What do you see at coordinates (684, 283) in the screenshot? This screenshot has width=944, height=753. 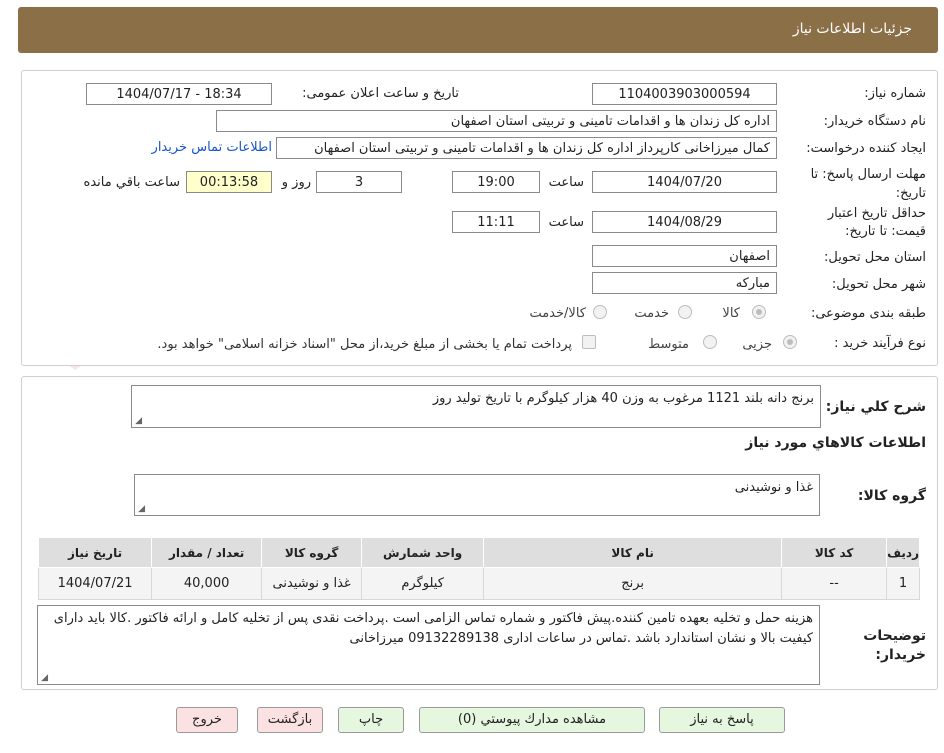 I see `city-field: مبارکه` at bounding box center [684, 283].